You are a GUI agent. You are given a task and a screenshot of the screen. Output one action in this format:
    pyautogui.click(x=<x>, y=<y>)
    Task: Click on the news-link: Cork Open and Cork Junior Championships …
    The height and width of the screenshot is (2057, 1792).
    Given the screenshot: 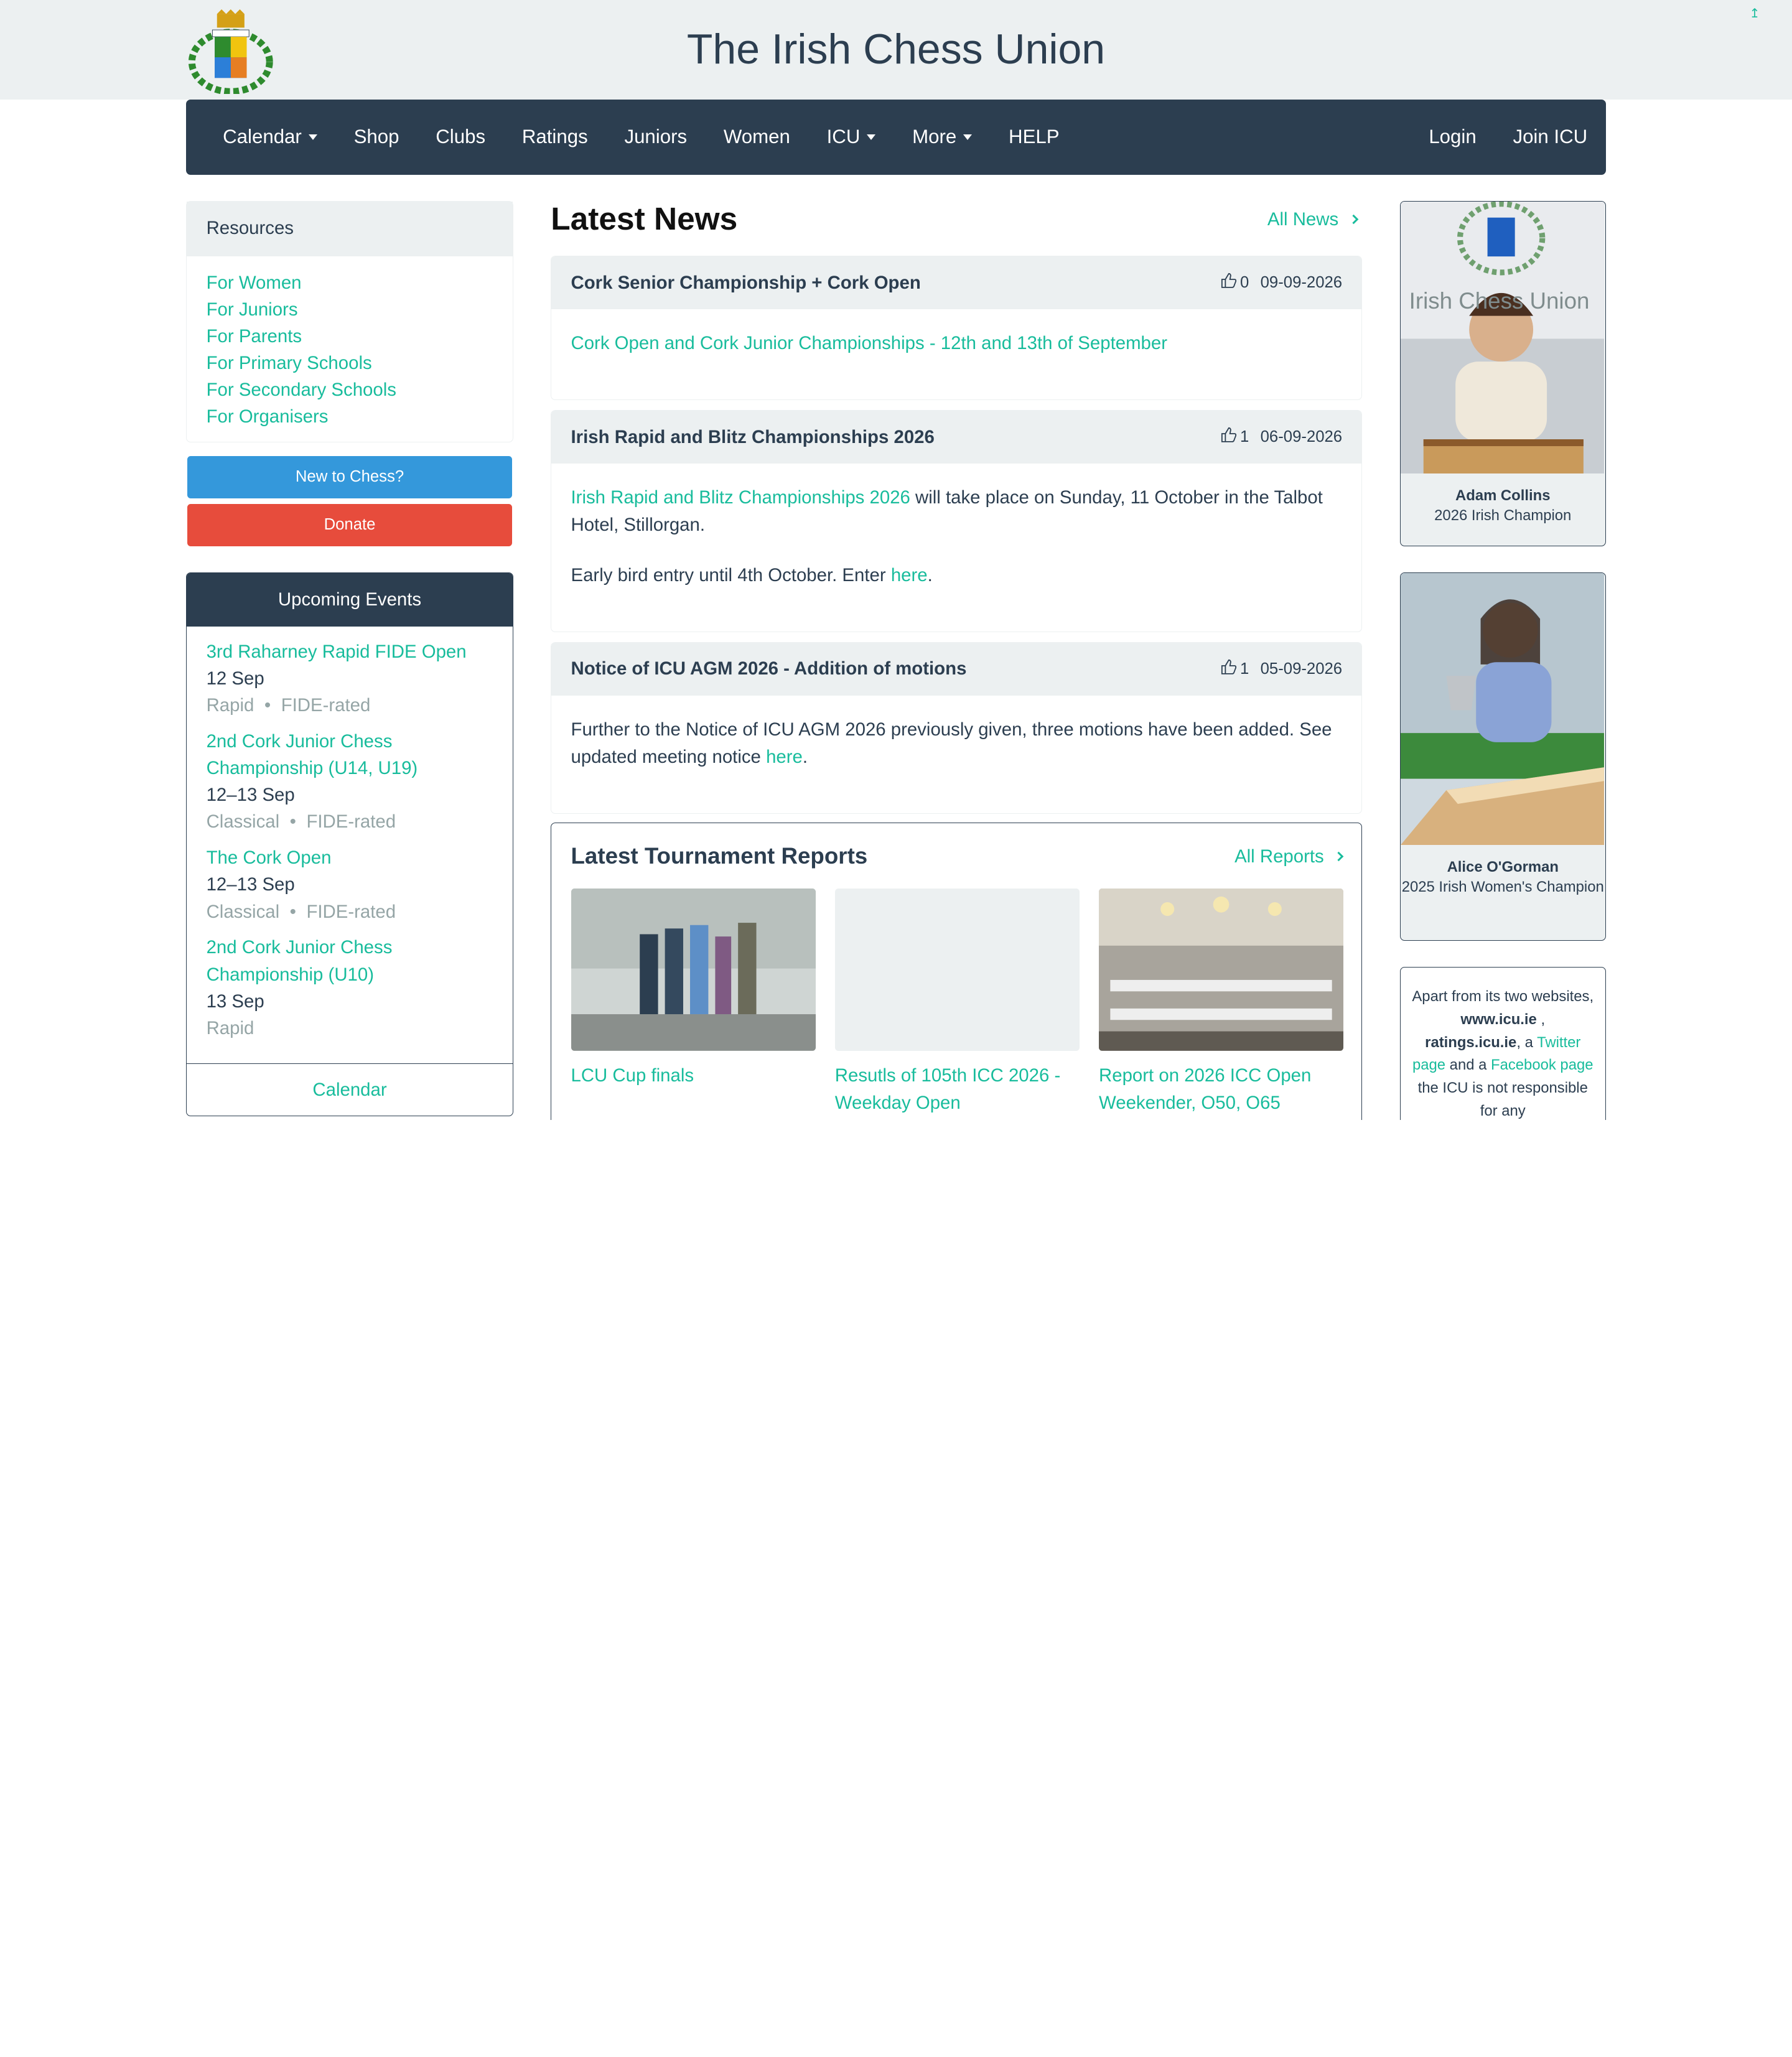 What is the action you would take?
    pyautogui.click(x=870, y=343)
    